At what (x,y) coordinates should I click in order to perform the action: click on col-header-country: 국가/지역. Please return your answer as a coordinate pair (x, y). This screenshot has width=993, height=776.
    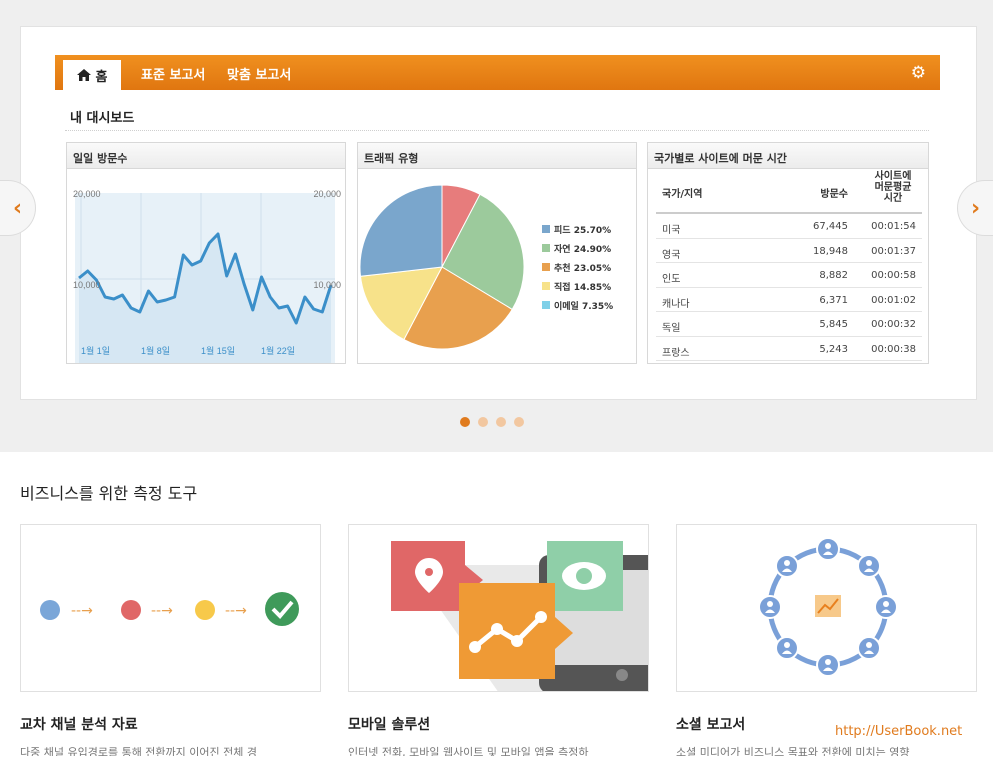
    Looking at the image, I should click on (682, 192).